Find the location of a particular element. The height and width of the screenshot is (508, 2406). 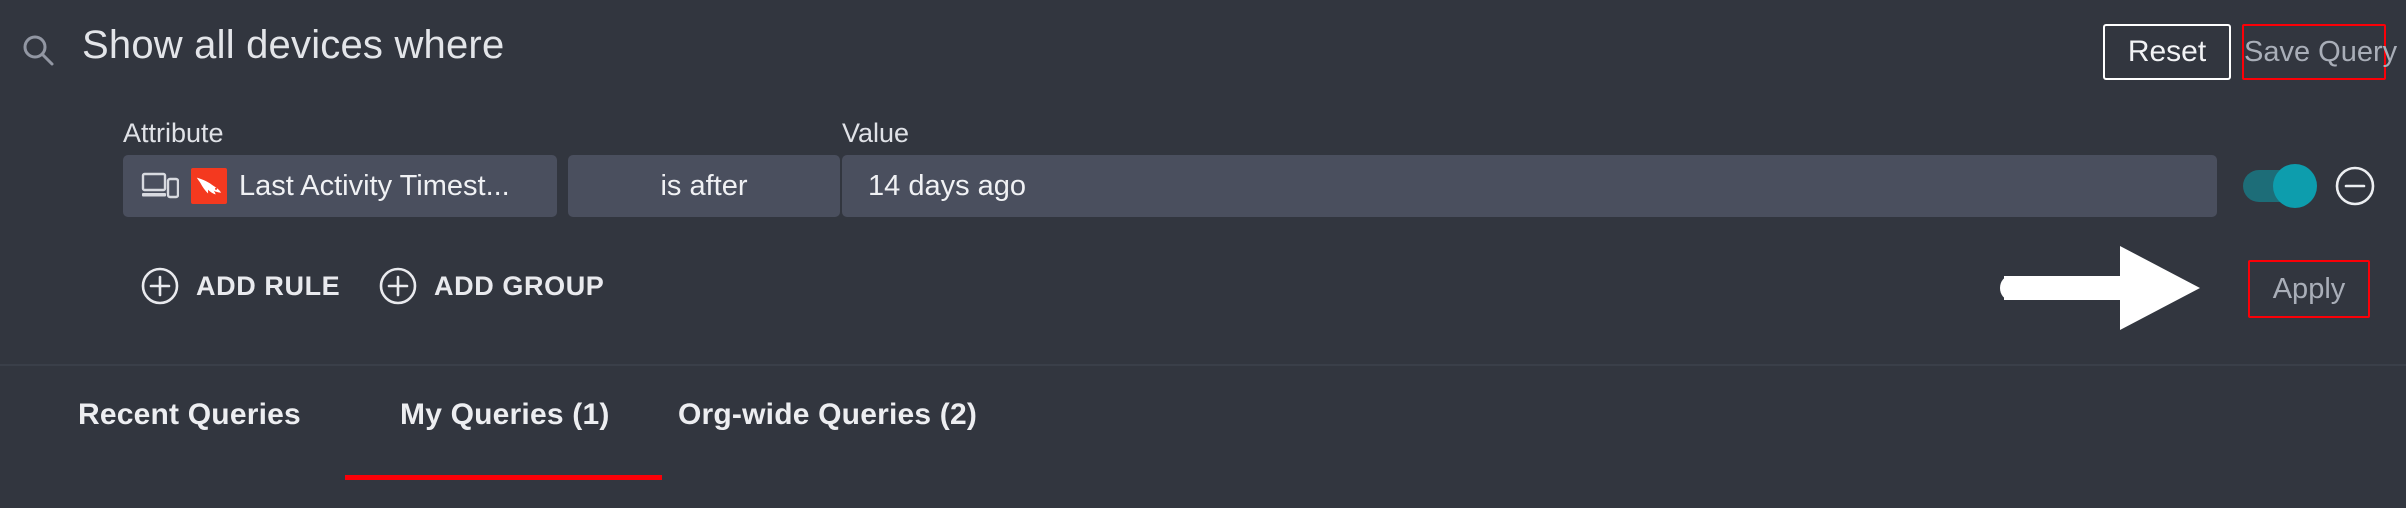

circle-minus-icon is located at coordinates (2355, 186).